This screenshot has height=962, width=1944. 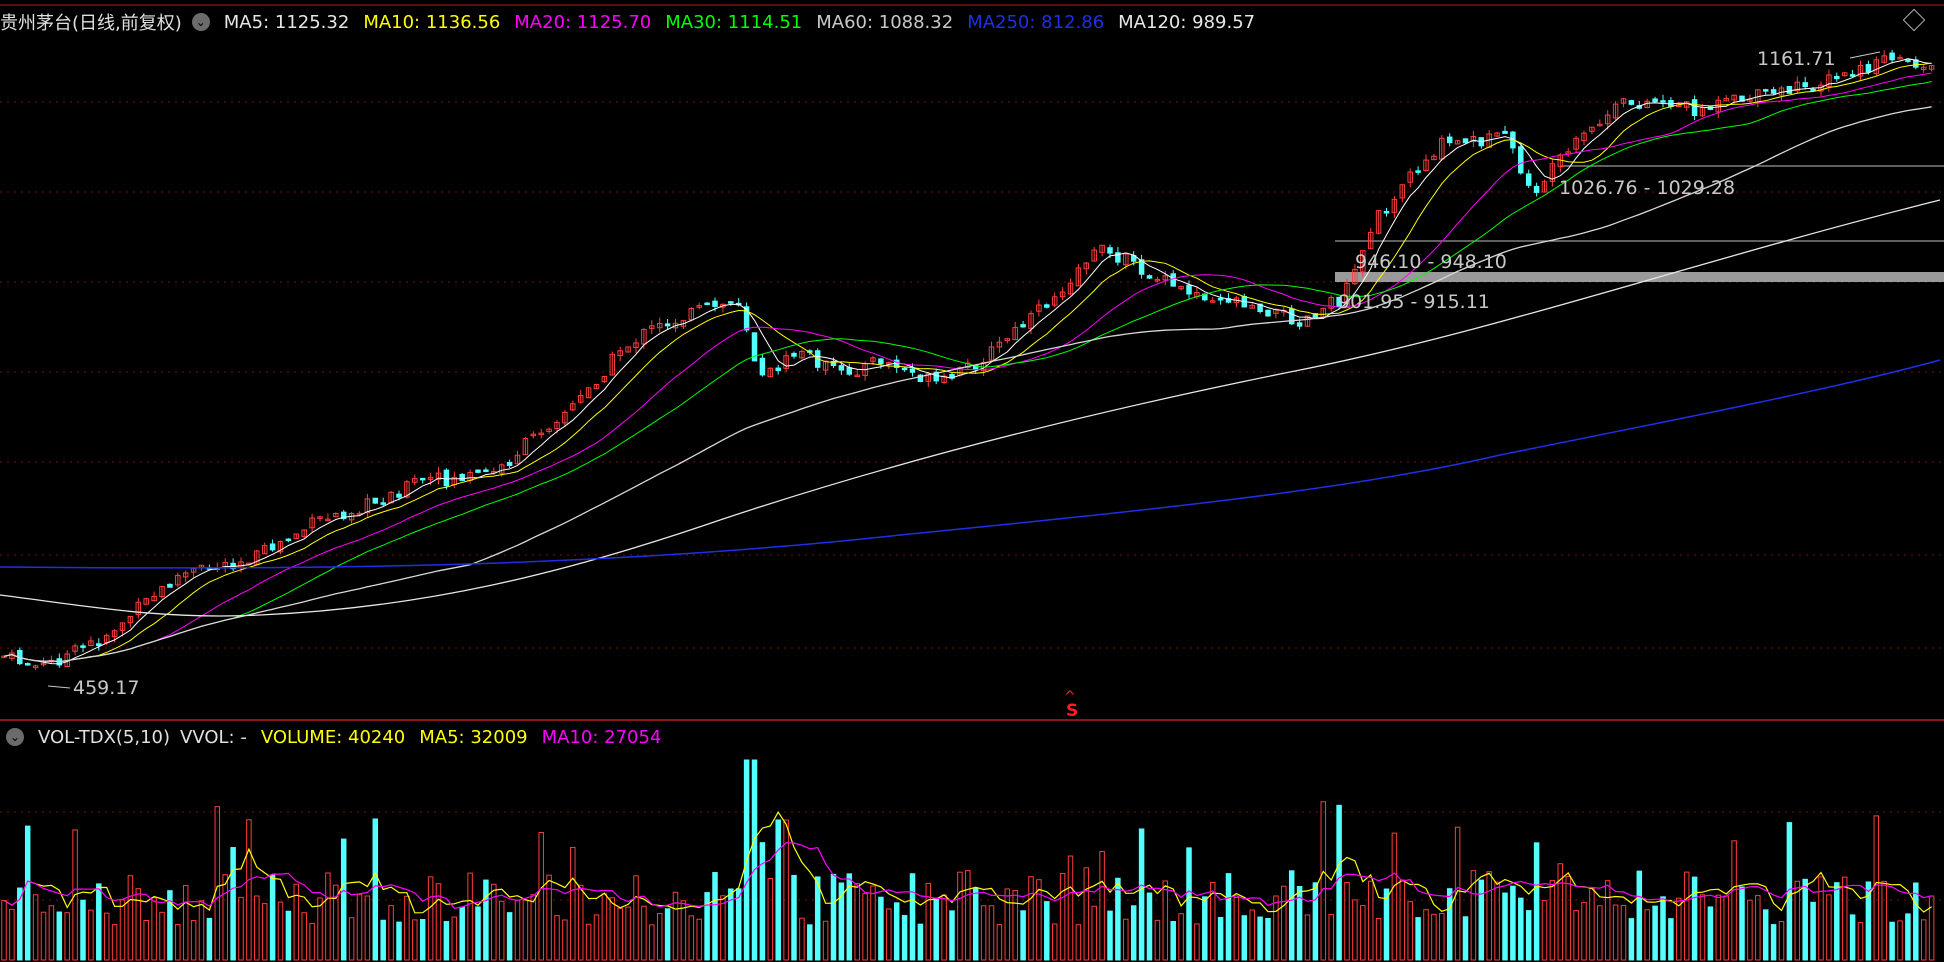 I want to click on high-label: 1161.71, so click(x=1796, y=59).